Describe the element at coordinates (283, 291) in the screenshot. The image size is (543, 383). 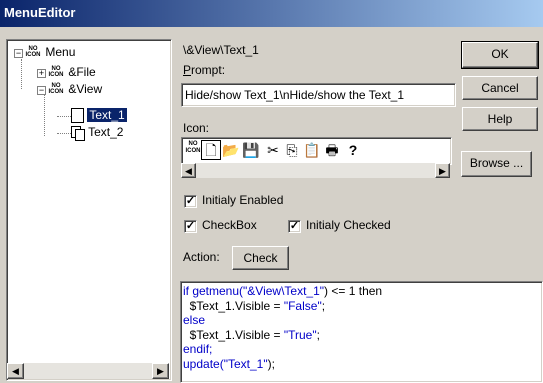
I see `code-line: if getmenu("&View\Text_1") <= 1 then` at that location.